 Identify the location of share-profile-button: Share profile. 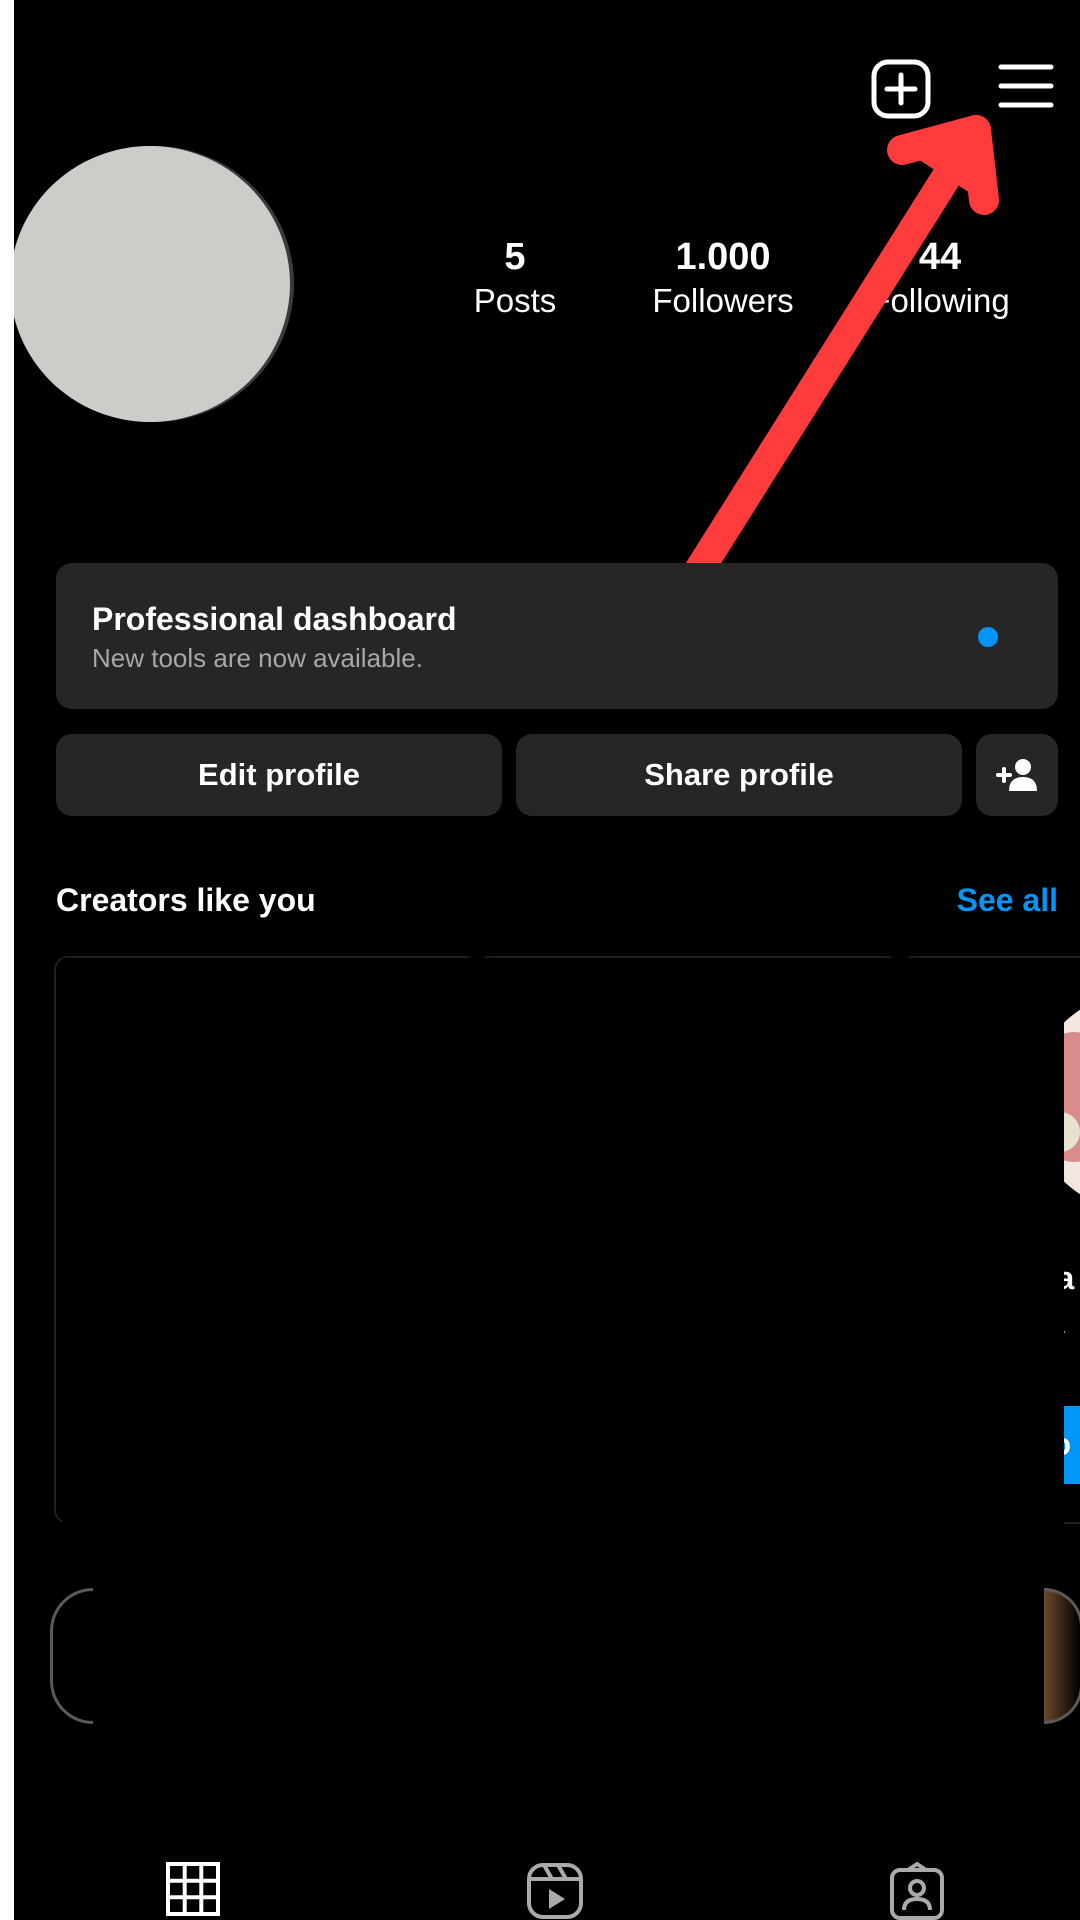
(739, 775).